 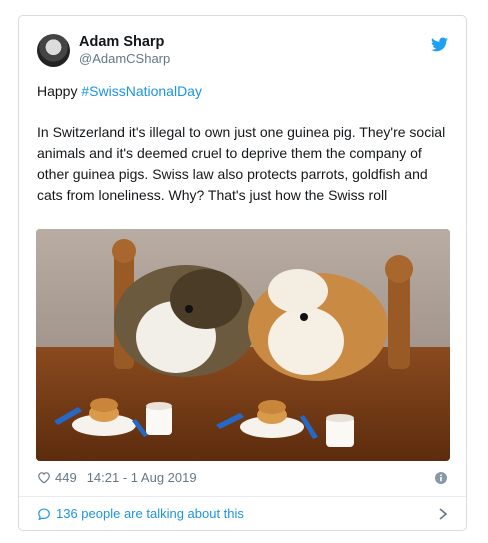 I want to click on user-handle: @AdamCSharp, so click(x=124, y=58).